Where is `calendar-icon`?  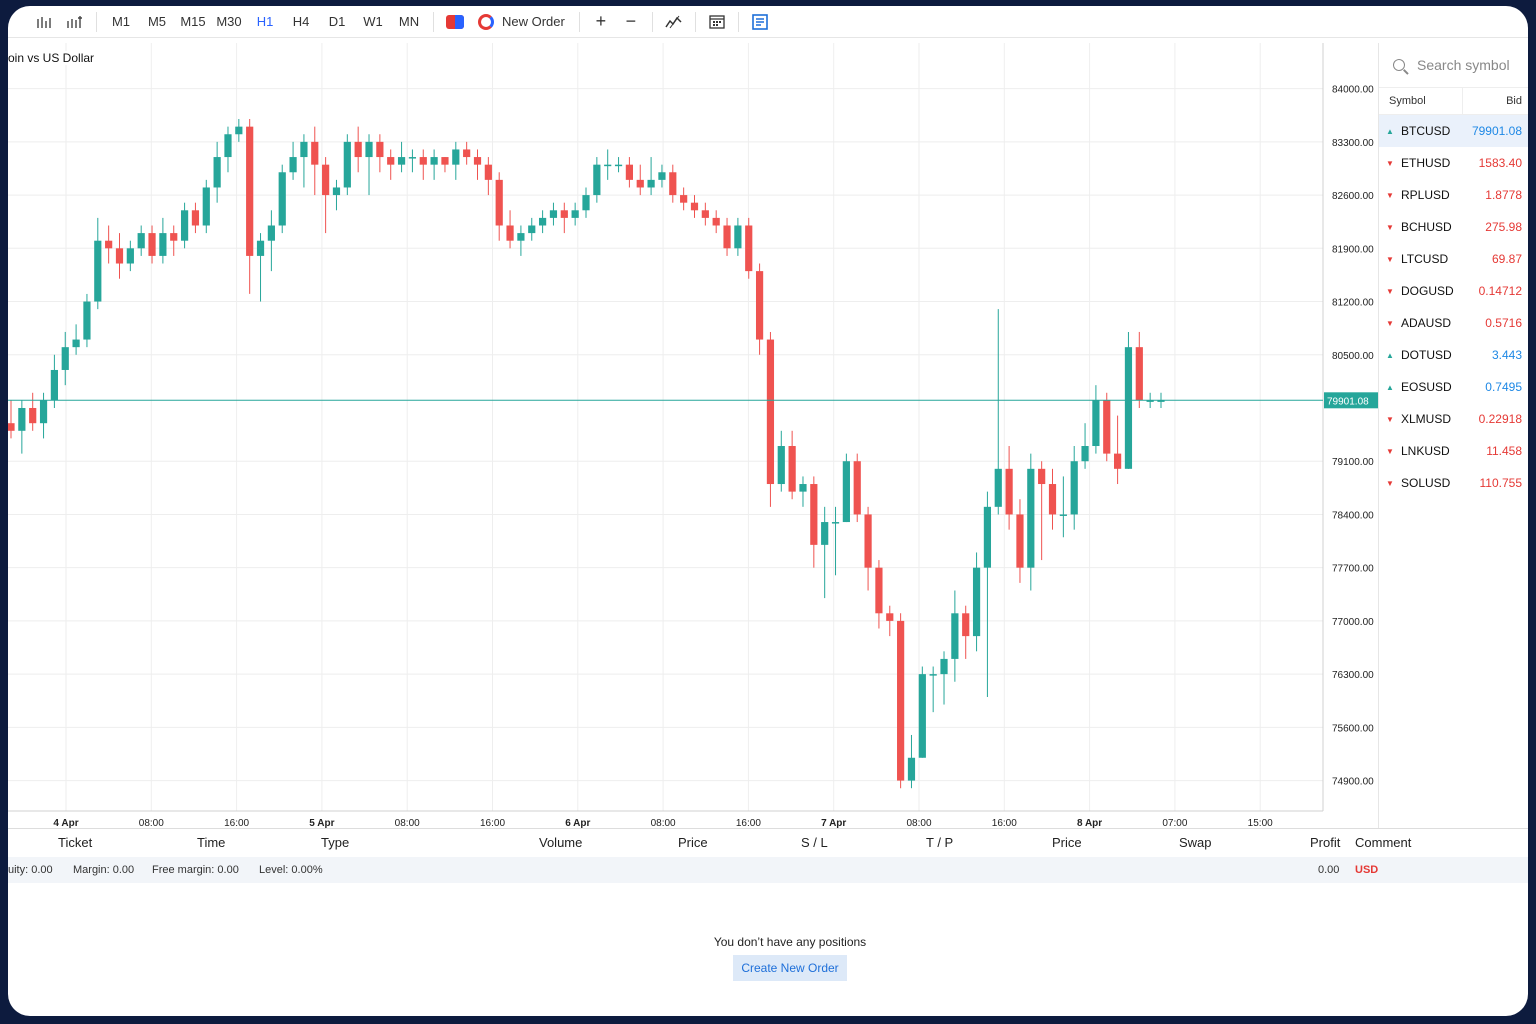
calendar-icon is located at coordinates (717, 22).